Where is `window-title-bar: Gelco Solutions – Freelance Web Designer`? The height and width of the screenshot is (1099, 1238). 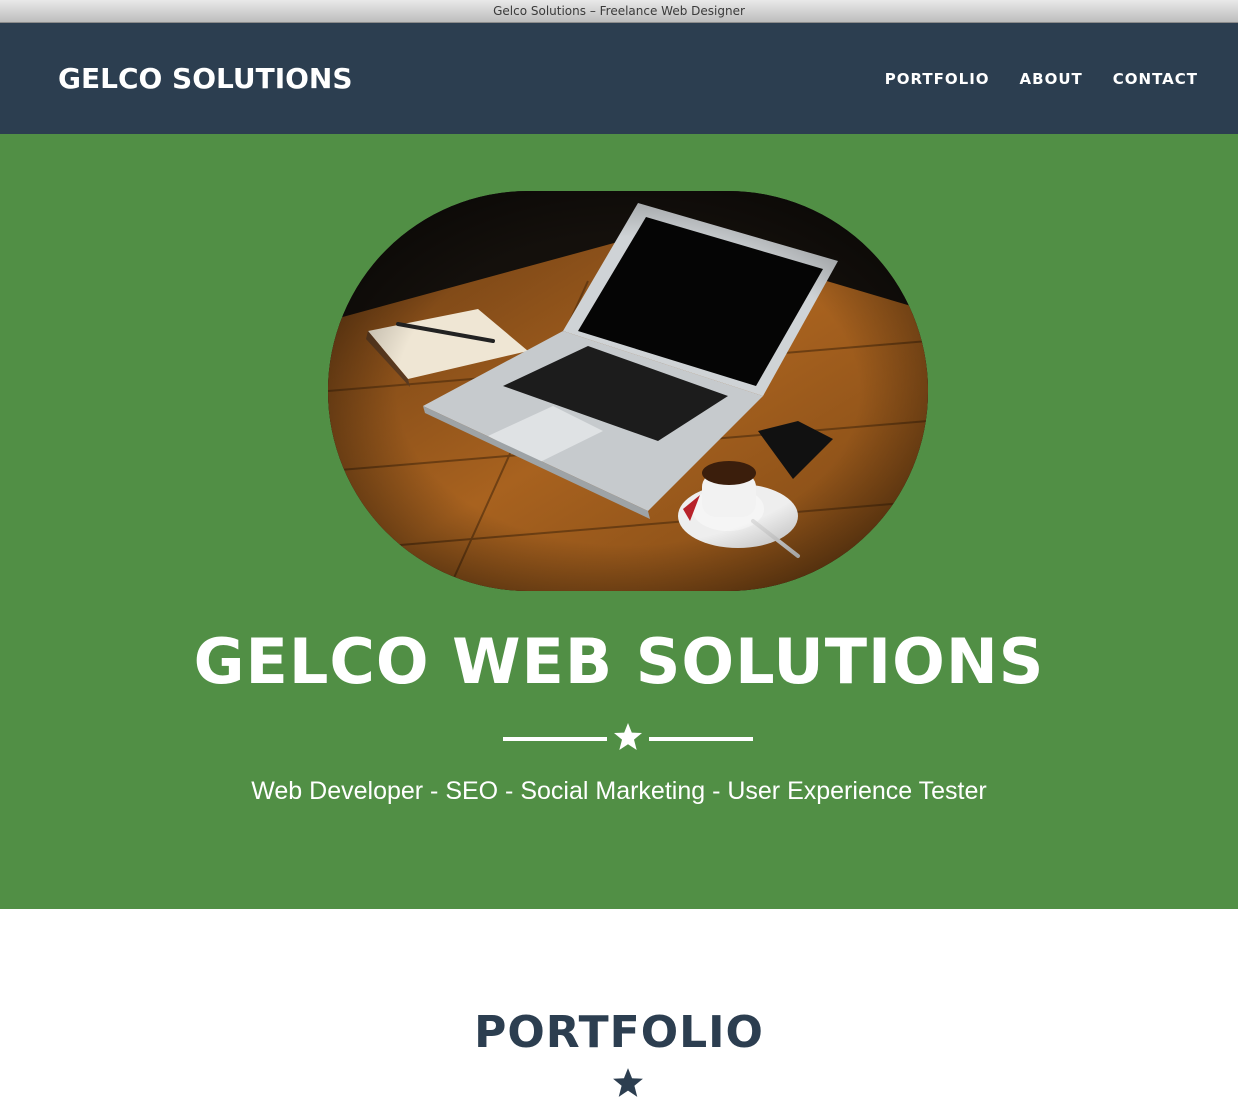
window-title-bar: Gelco Solutions – Freelance Web Designer is located at coordinates (619, 11).